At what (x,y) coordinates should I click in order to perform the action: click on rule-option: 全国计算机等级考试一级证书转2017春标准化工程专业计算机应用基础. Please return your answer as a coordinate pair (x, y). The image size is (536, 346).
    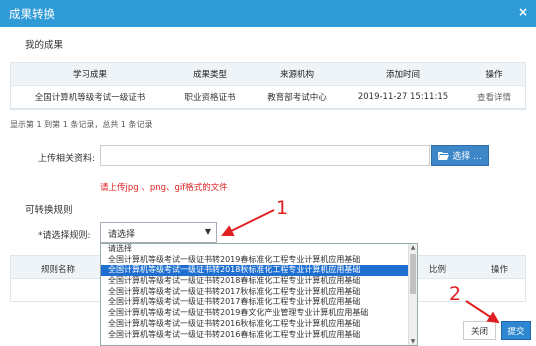
    Looking at the image, I should click on (259, 302).